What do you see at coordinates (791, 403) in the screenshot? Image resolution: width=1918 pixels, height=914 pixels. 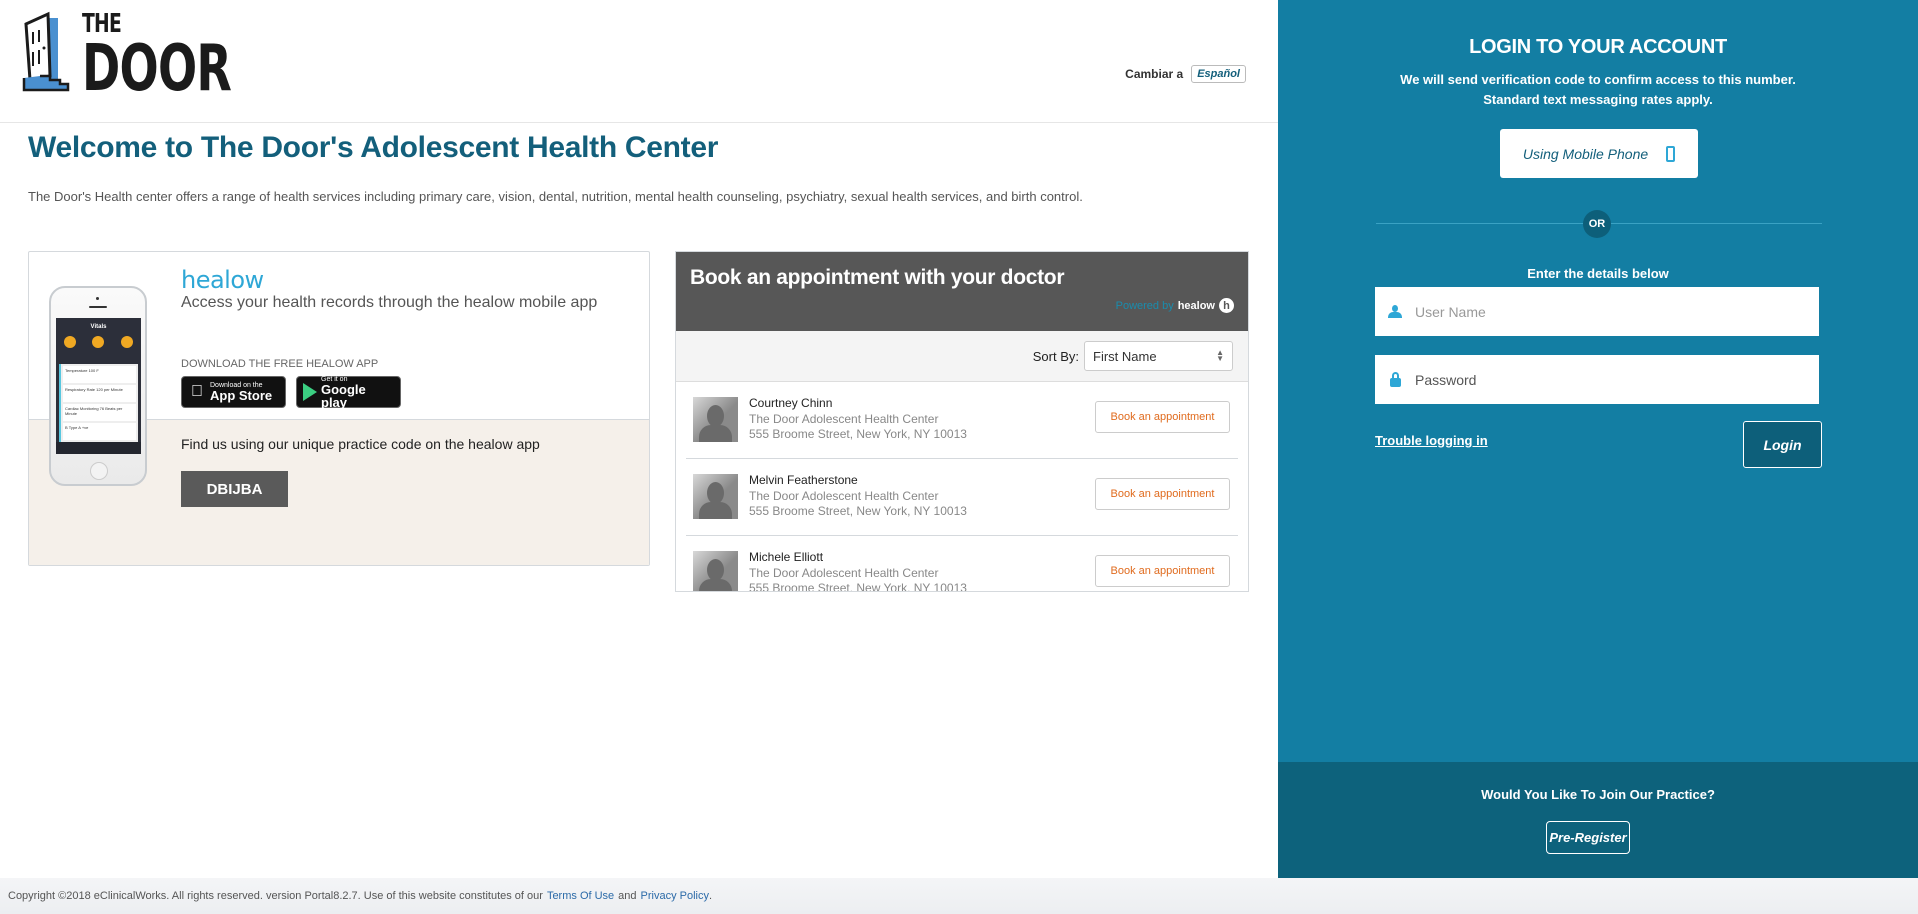 I see `doctor-name: Courtney Chinn` at bounding box center [791, 403].